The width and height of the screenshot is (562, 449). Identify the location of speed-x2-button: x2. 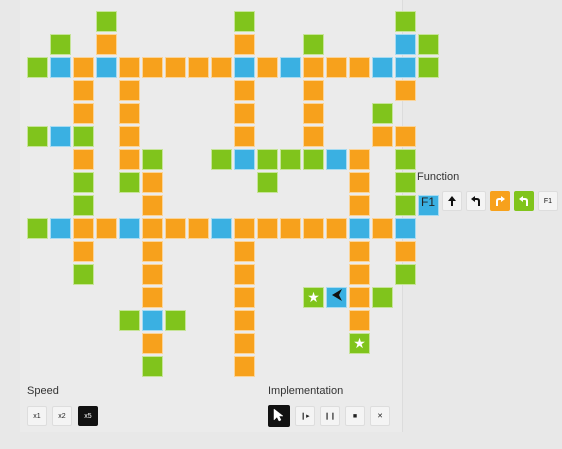
(62, 416).